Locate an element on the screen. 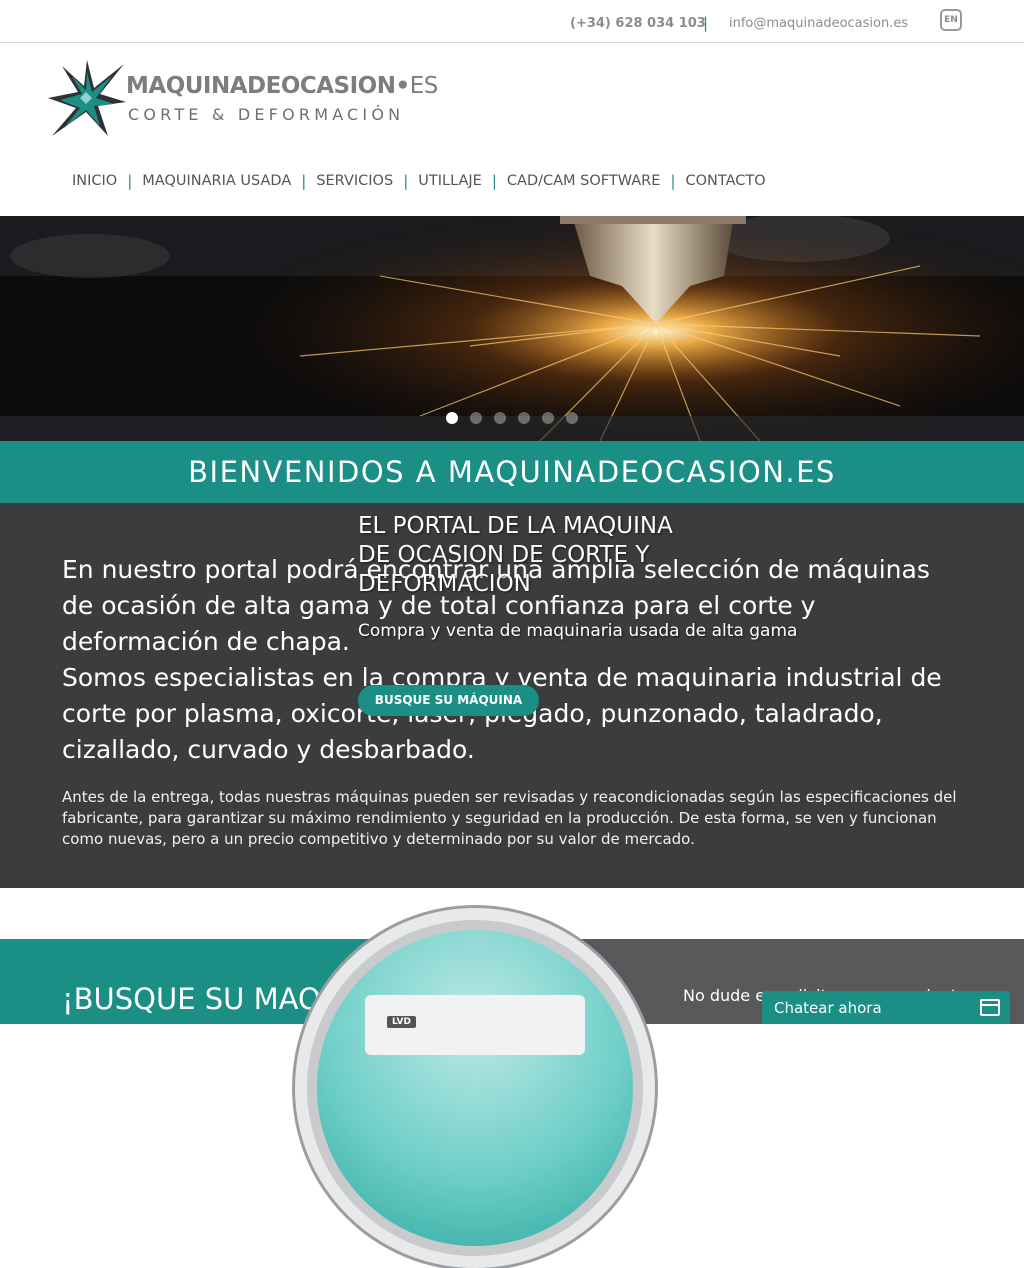 The height and width of the screenshot is (1268, 1024). welcome-band: BIENVENIDOS A MAQUINADEOCASION.ES is located at coordinates (512, 481).